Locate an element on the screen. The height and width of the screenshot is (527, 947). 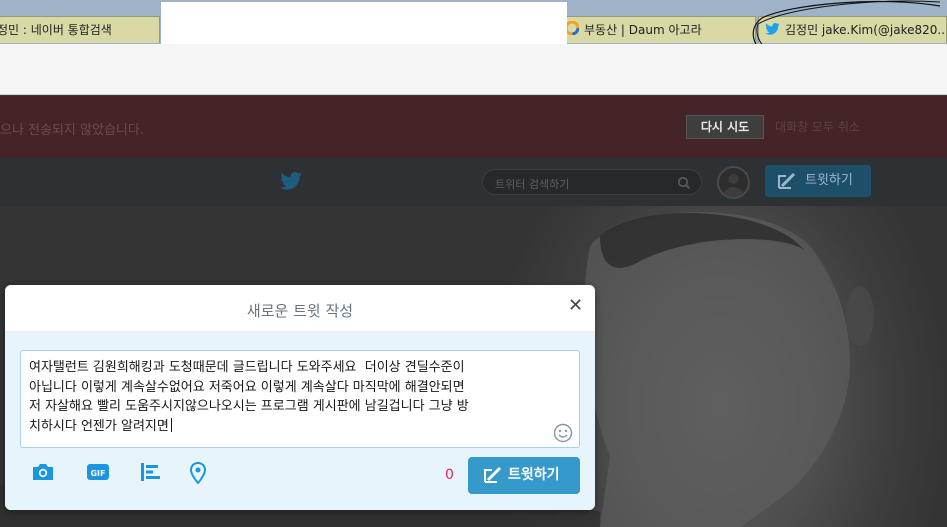
search-icon is located at coordinates (684, 184).